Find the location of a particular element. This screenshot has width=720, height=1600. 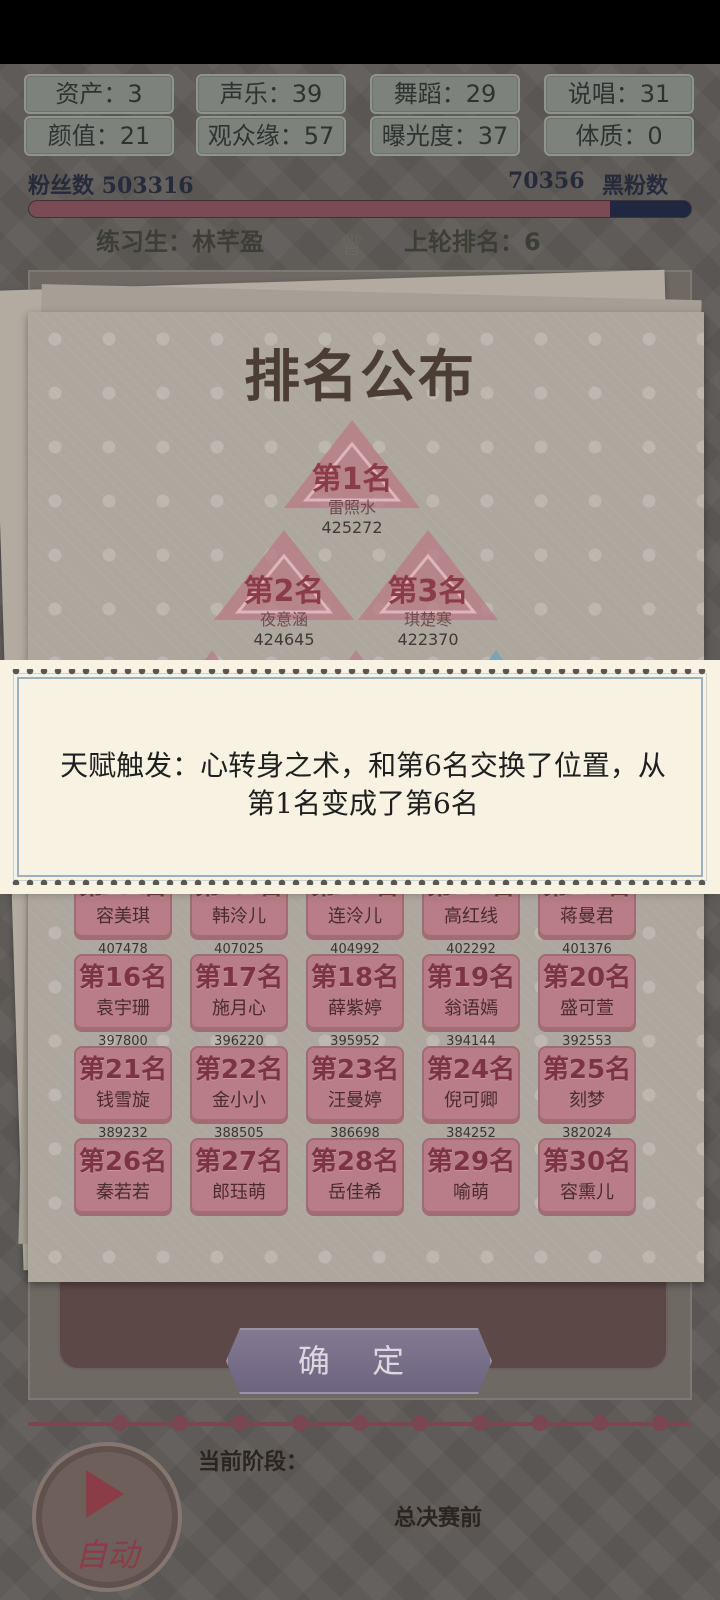

podium-second-rank: 第2名 is located at coordinates (284, 591).